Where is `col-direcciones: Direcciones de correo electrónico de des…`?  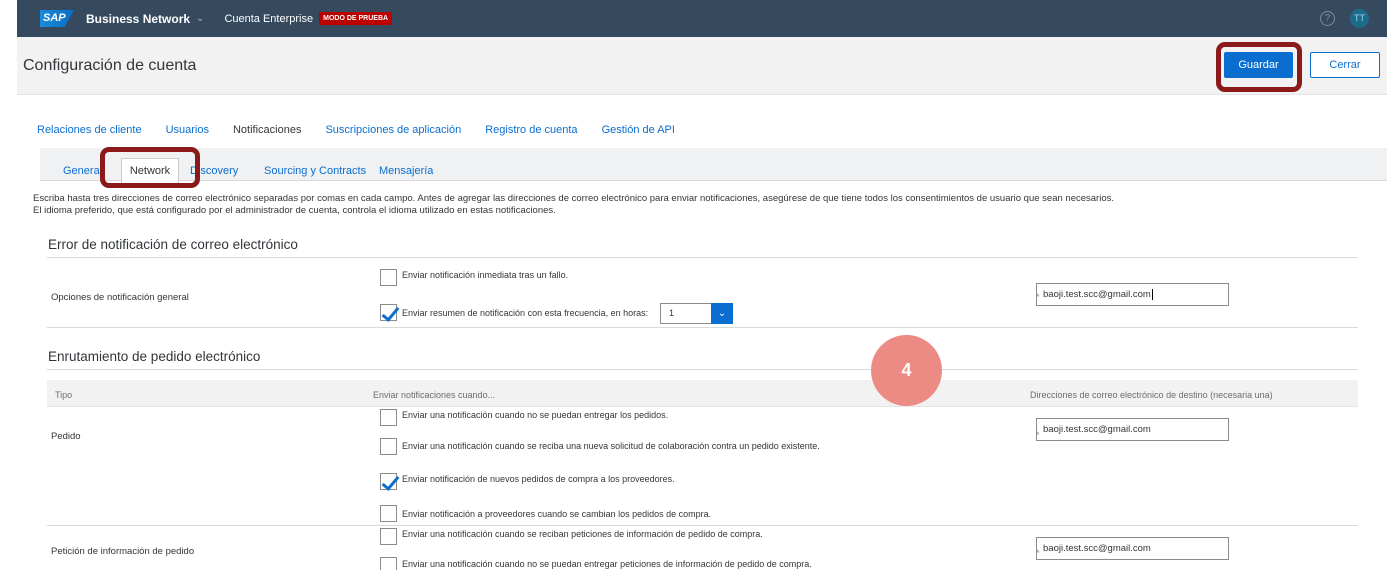
col-direcciones: Direcciones de correo electrónico de des… is located at coordinates (1151, 395).